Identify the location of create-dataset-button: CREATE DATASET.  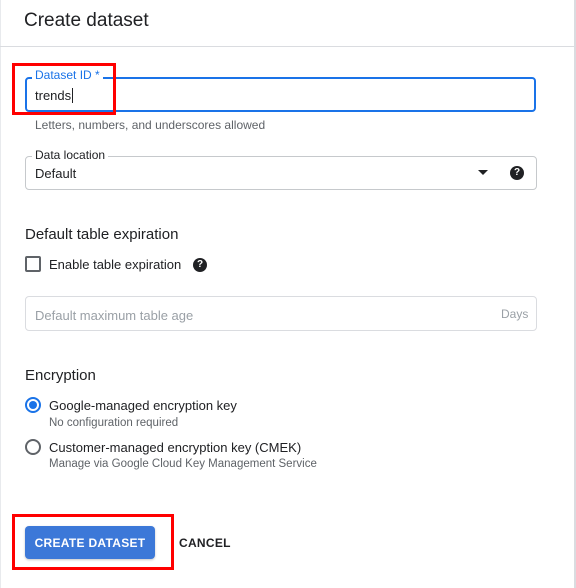
(90, 542).